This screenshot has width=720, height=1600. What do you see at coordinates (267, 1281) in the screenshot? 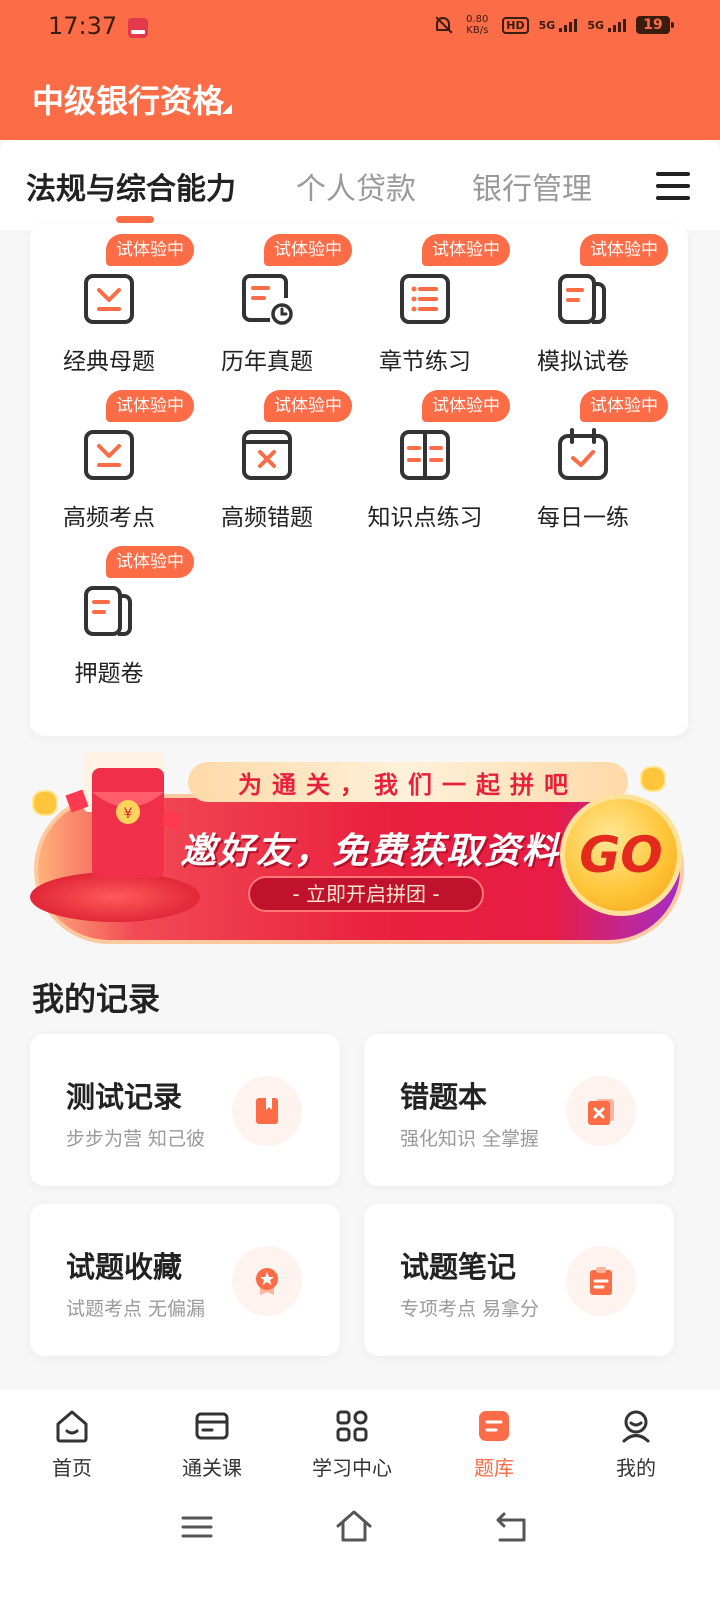
I see `favorite-star-icon` at bounding box center [267, 1281].